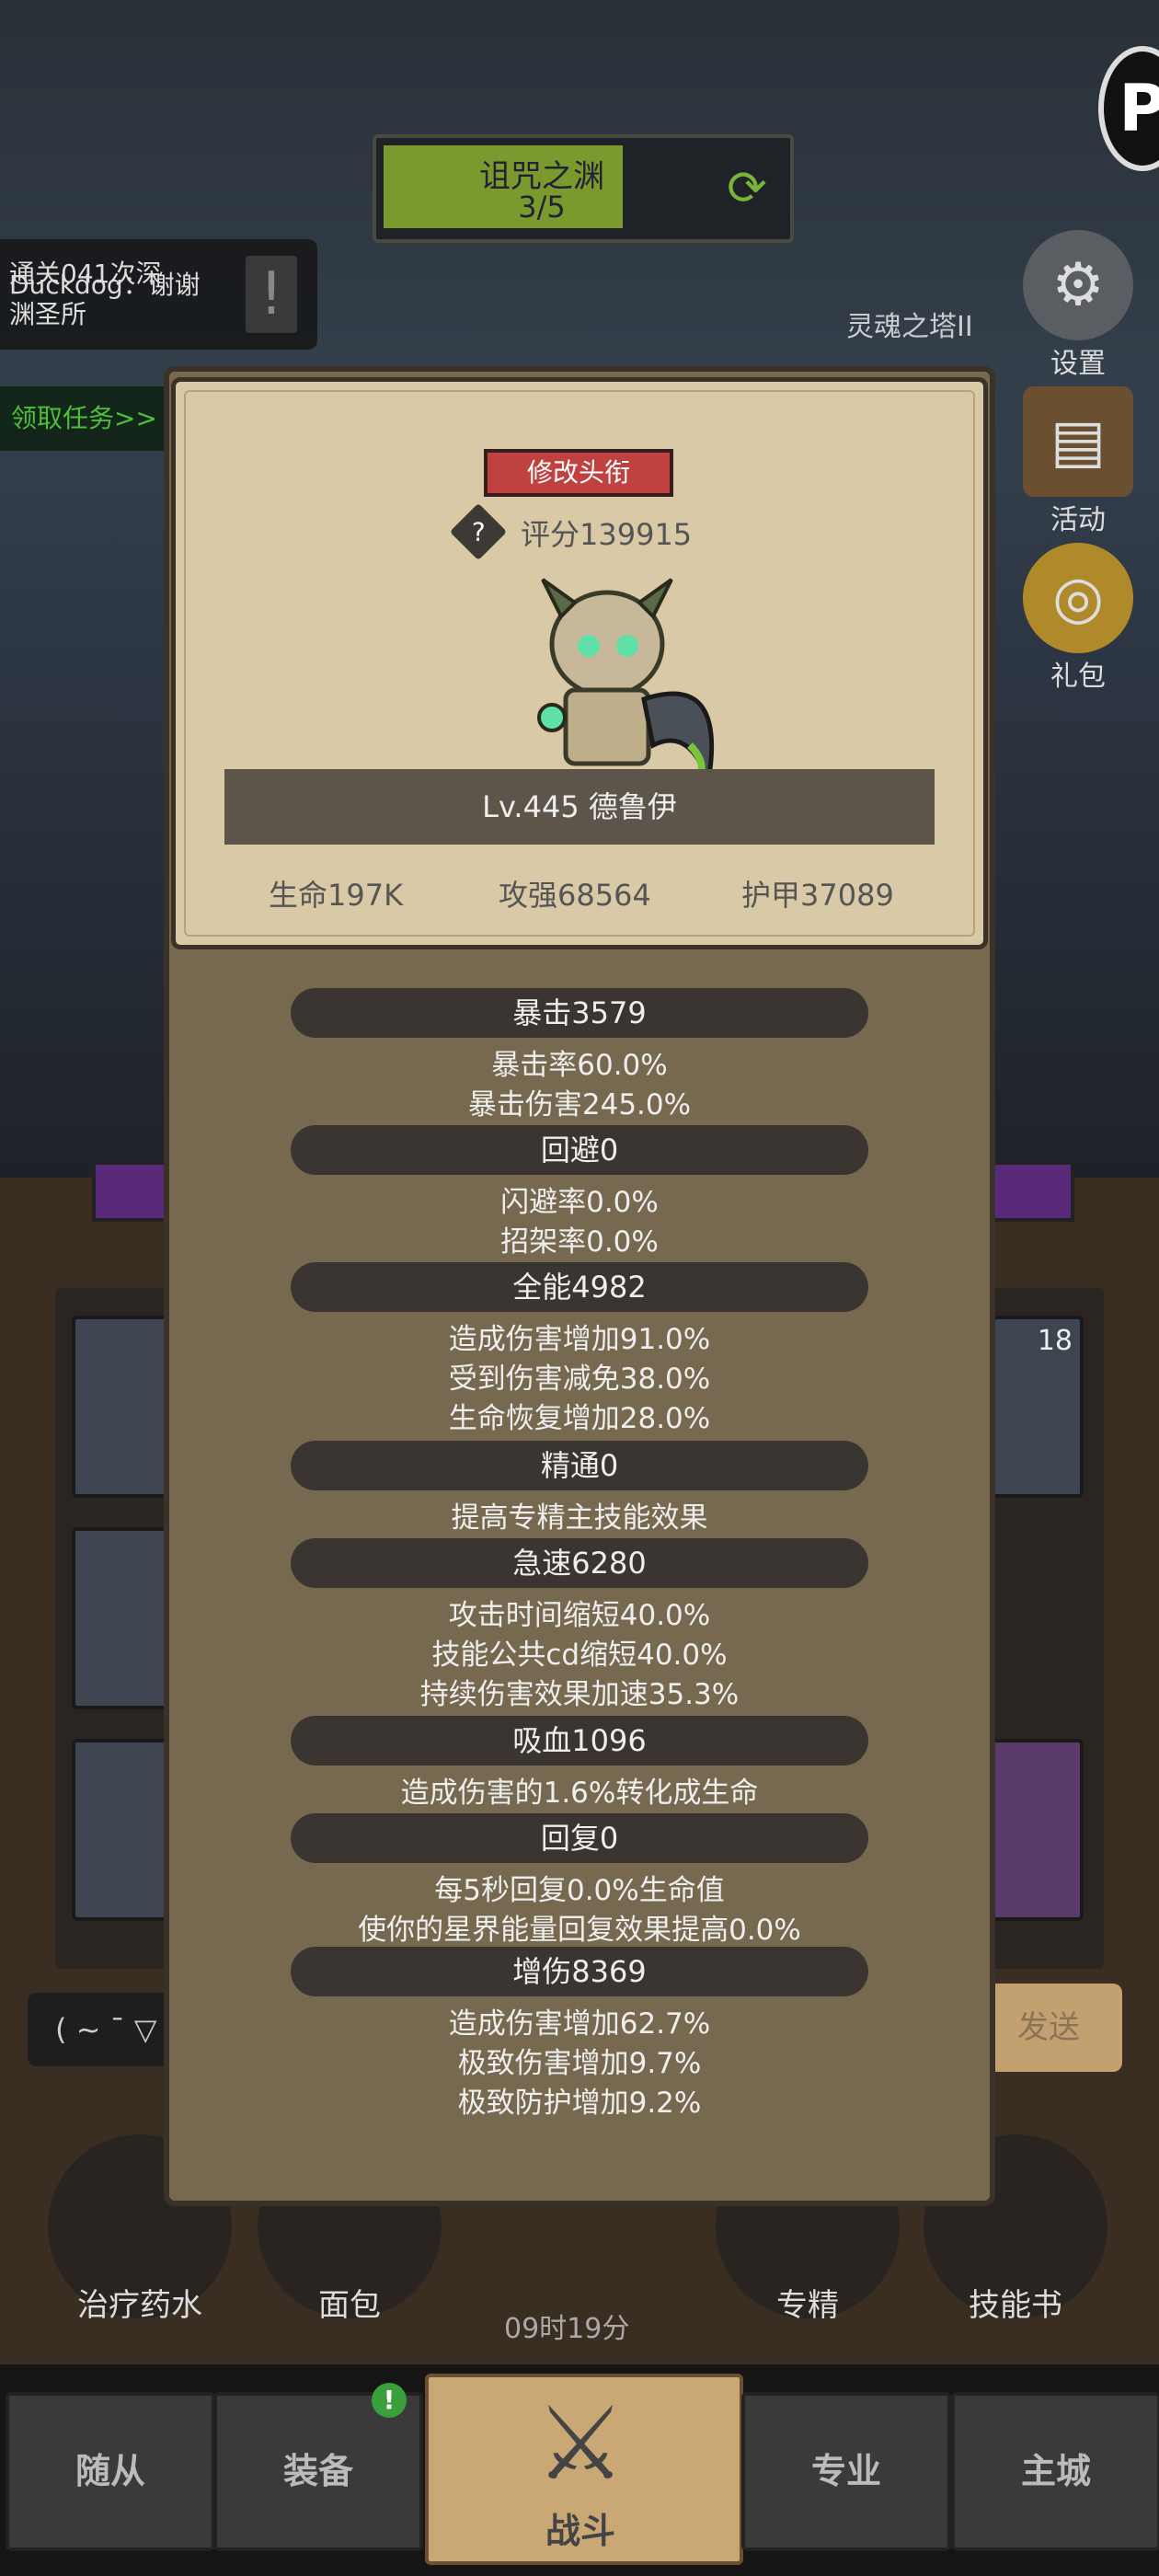 This screenshot has width=1159, height=2576. Describe the element at coordinates (1078, 441) in the screenshot. I see `scroll-icon: ▤` at that location.